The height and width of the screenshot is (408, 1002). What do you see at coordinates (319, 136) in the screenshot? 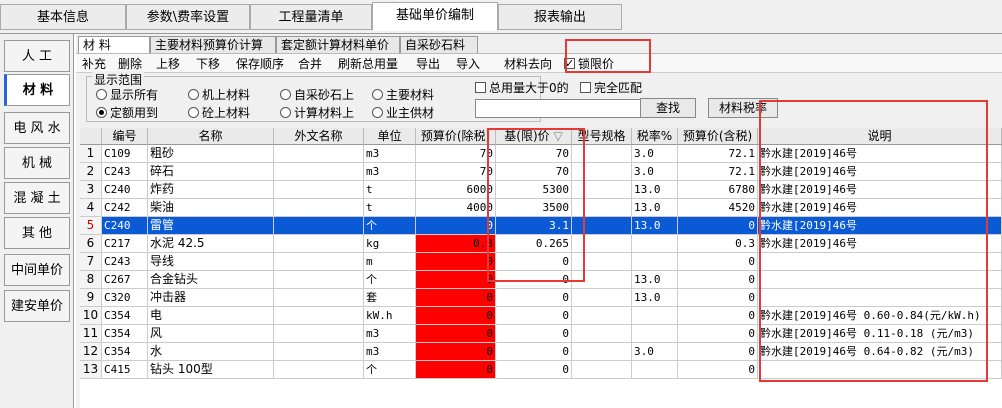
I see `col-header-foreign-name: 外文名称` at bounding box center [319, 136].